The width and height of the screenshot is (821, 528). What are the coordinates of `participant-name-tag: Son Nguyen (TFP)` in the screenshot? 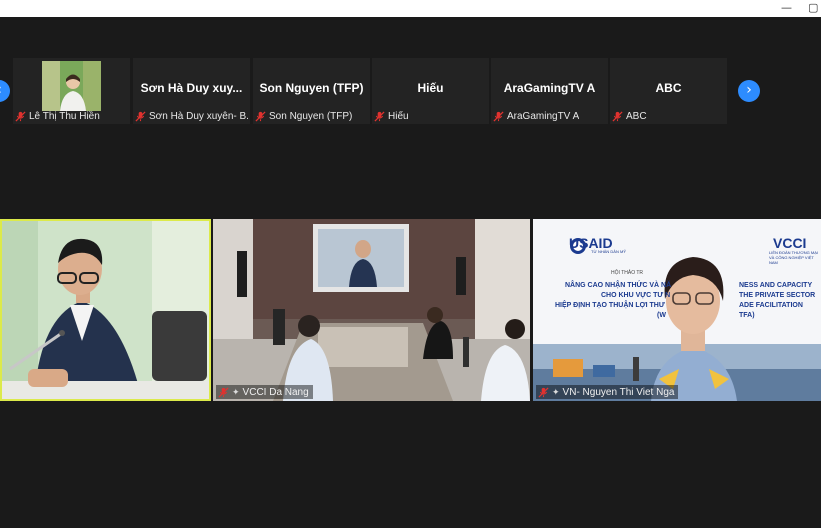 It's located at (303, 116).